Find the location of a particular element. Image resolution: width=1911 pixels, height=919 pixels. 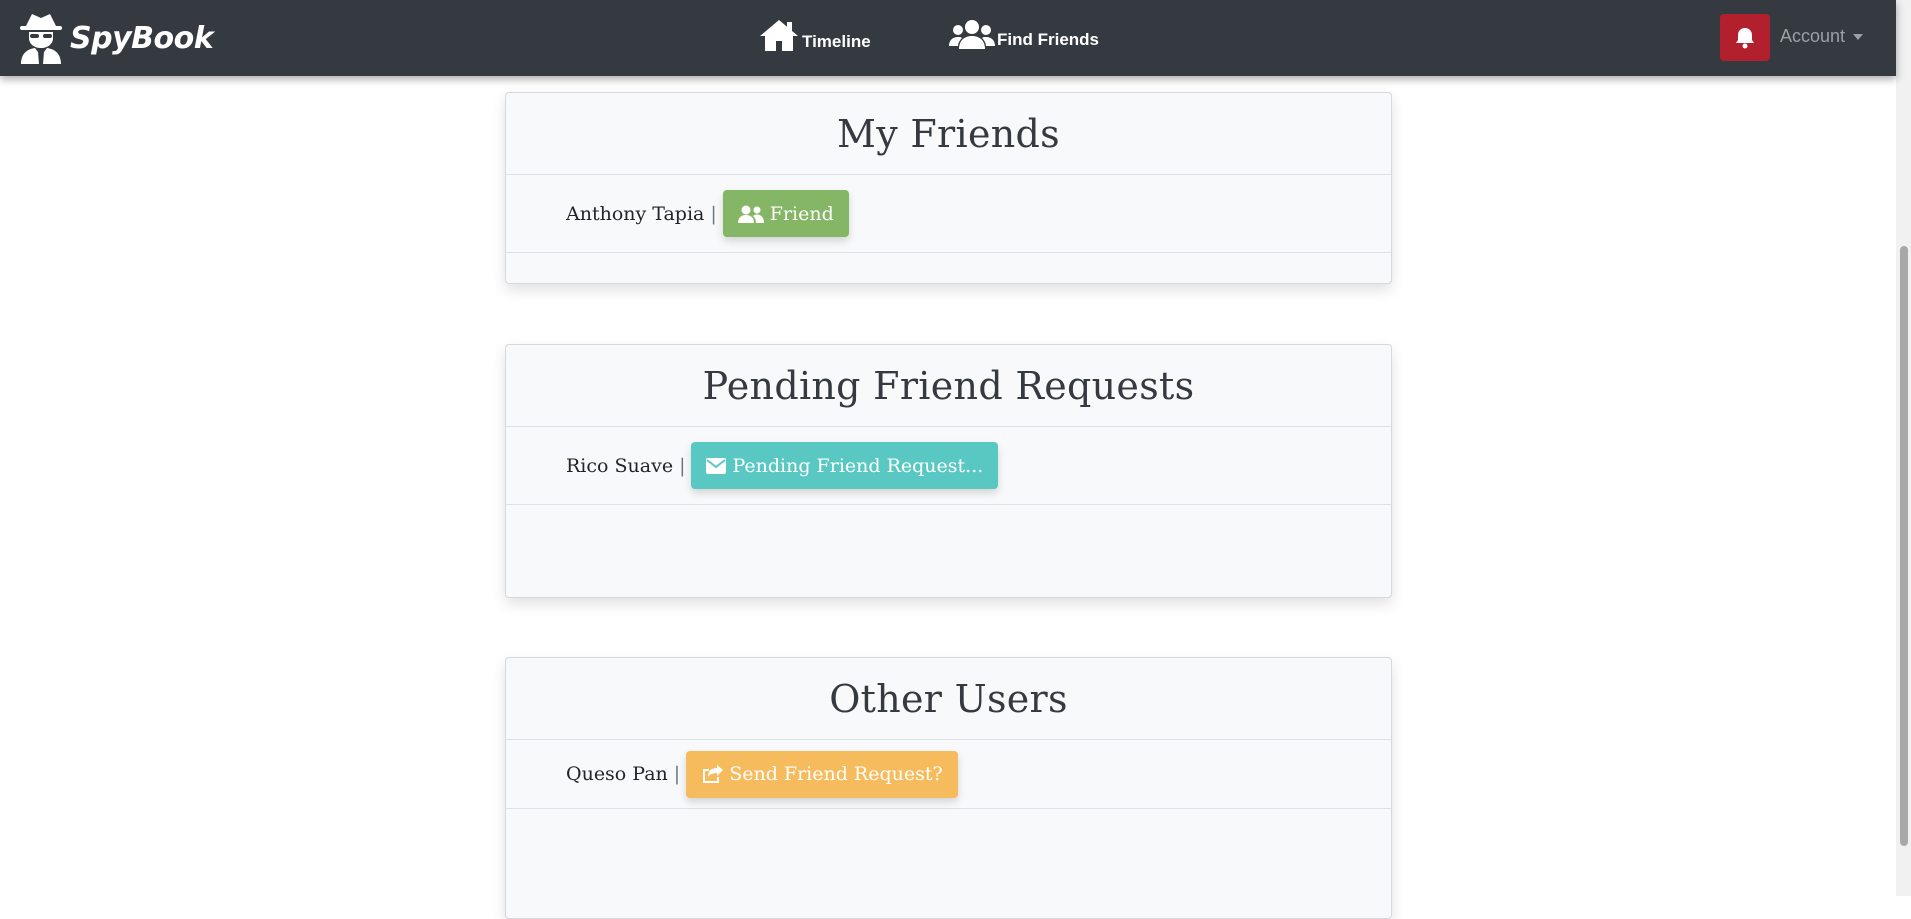

pending-requests-title: Pending Friend Requests is located at coordinates (948, 385).